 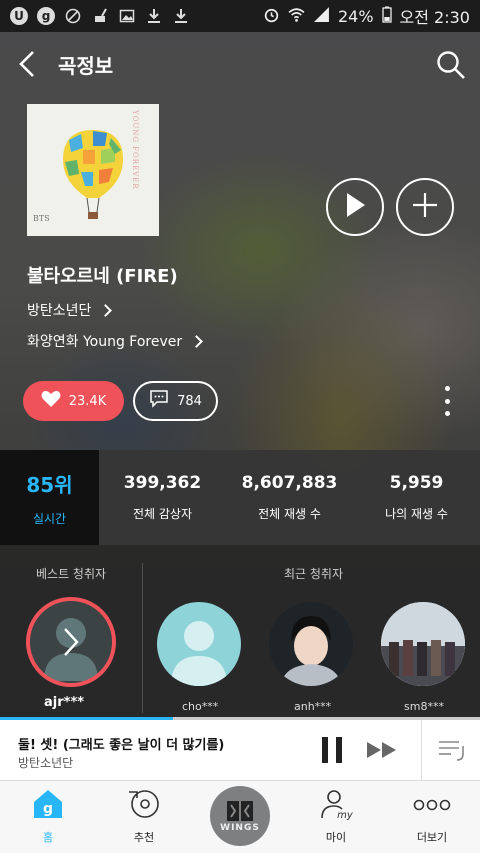 What do you see at coordinates (382, 752) in the screenshot?
I see `next-track-icon` at bounding box center [382, 752].